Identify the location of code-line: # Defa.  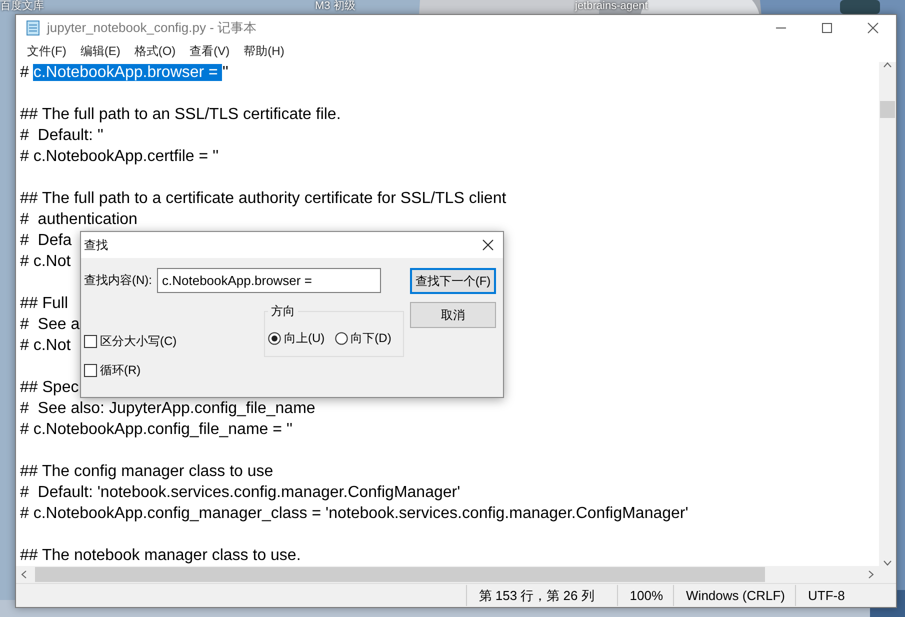
(46, 240).